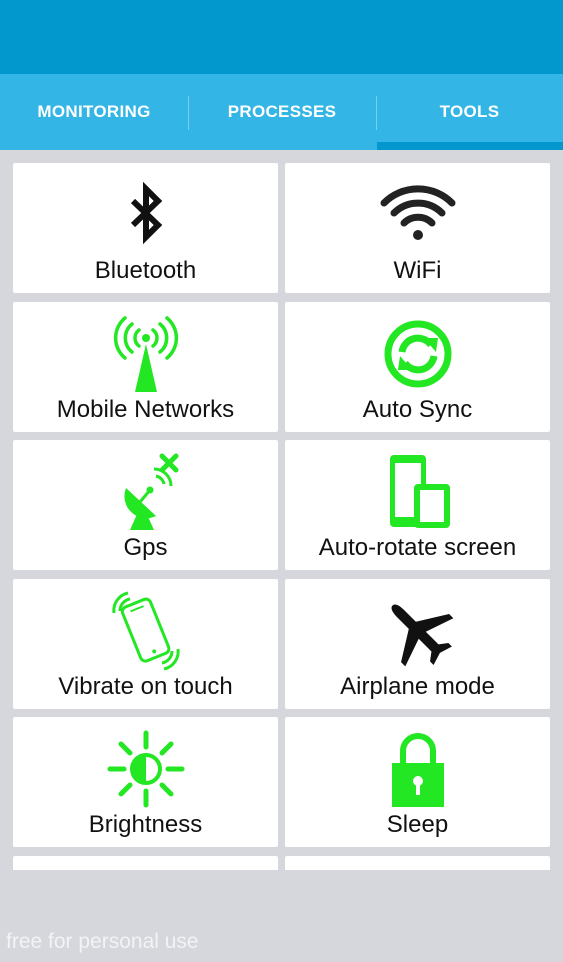 This screenshot has width=563, height=962. I want to click on watermark: free for personal use, so click(102, 941).